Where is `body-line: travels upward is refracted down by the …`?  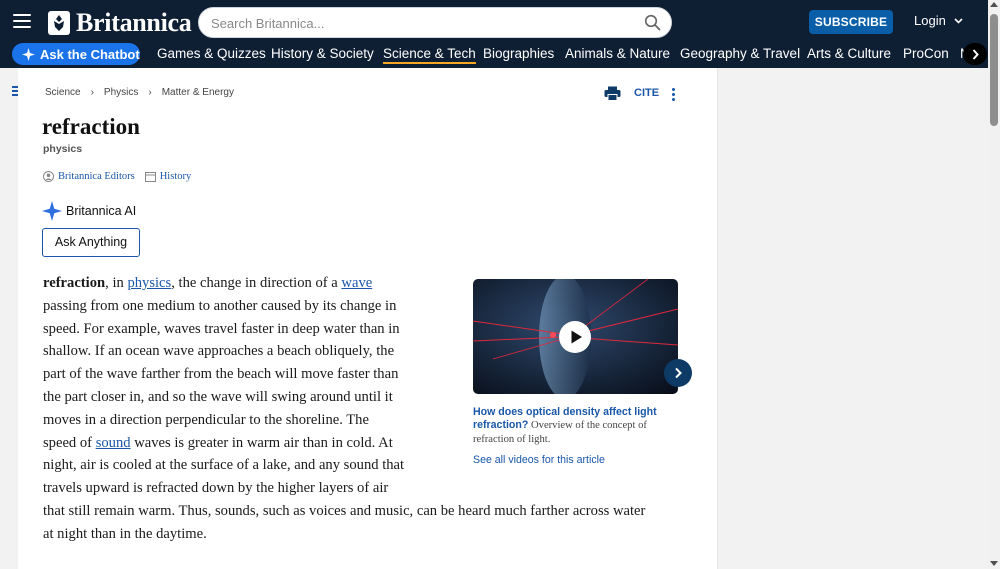
body-line: travels upward is refracted down by the … is located at coordinates (216, 488).